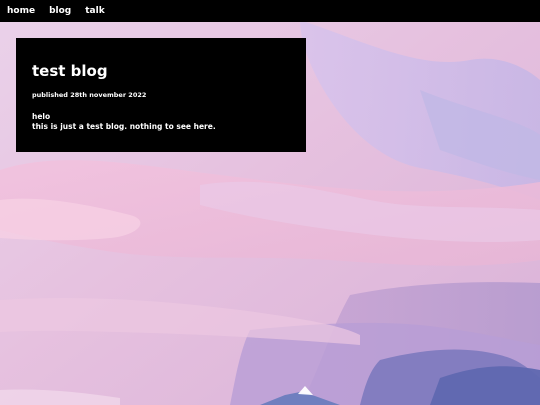 The image size is (540, 405). I want to click on nav-link-talk: talk, so click(94, 11).